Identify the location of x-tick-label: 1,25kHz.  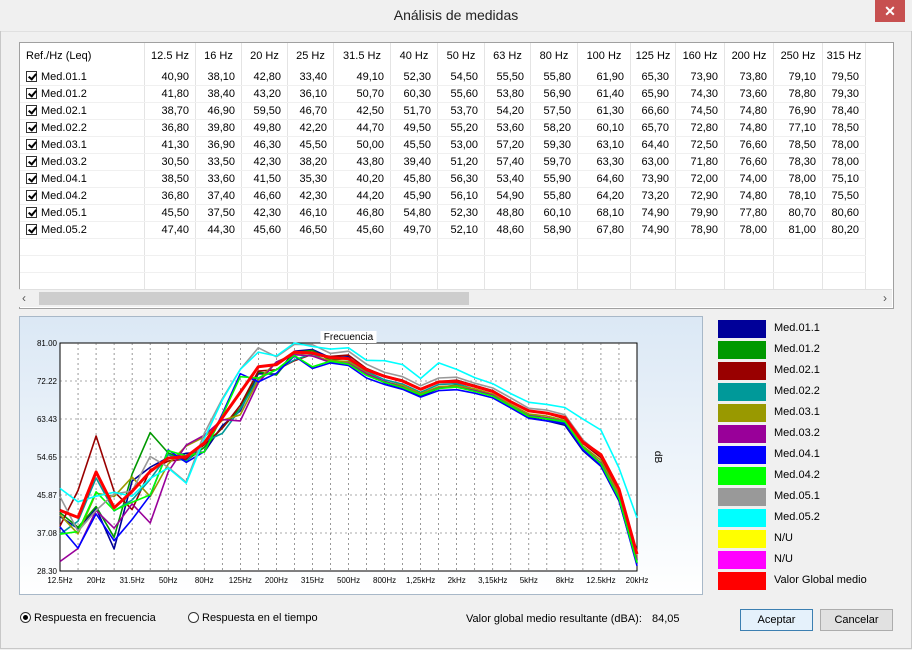
(420, 580).